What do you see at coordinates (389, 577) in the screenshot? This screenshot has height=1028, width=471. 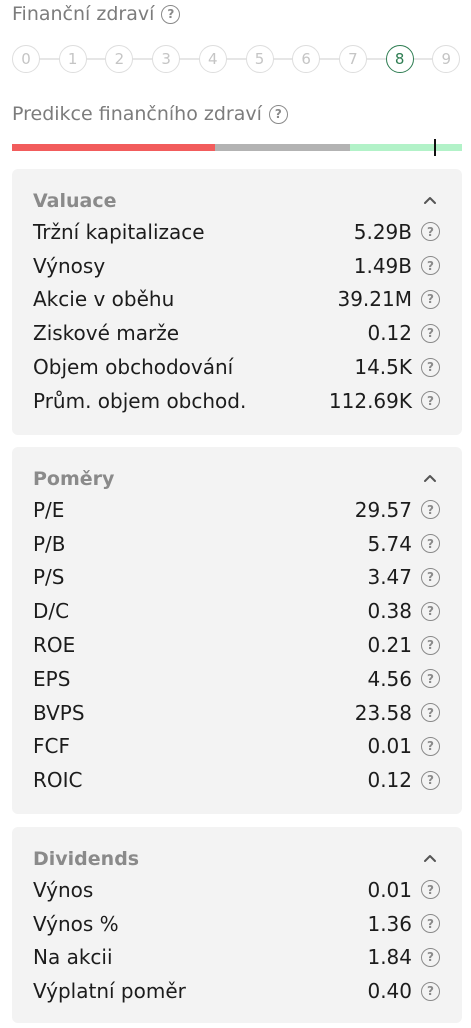 I see `row-value: 3.47` at bounding box center [389, 577].